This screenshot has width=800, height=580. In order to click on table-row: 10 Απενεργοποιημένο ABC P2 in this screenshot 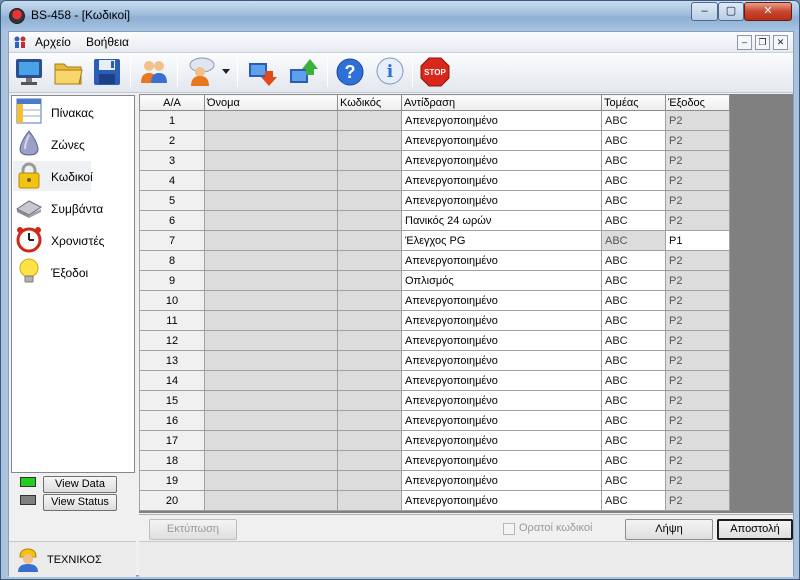, I will do `click(434, 300)`.